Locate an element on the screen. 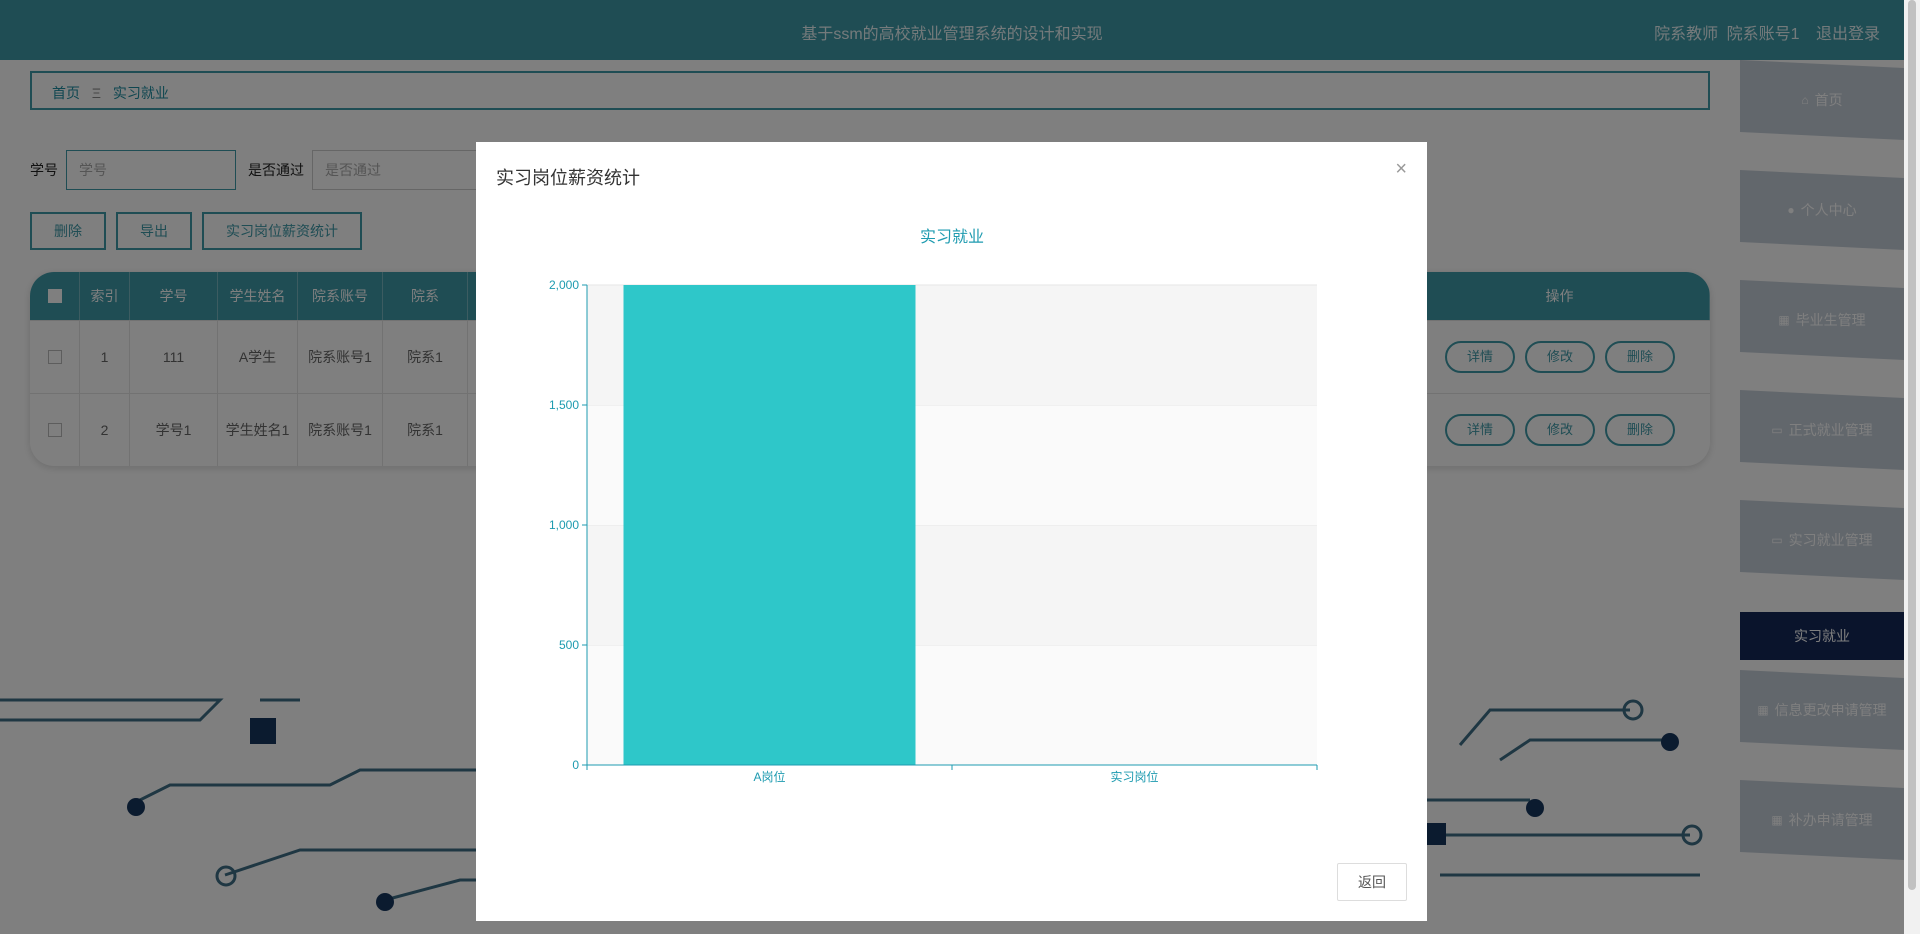  chart-title: 实习就业 is located at coordinates (952, 237).